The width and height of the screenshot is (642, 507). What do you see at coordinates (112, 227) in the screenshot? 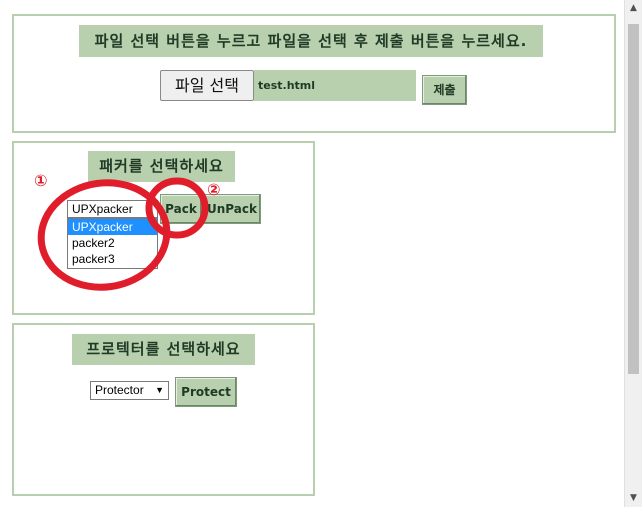
I see `packer-option: UPXpacker` at bounding box center [112, 227].